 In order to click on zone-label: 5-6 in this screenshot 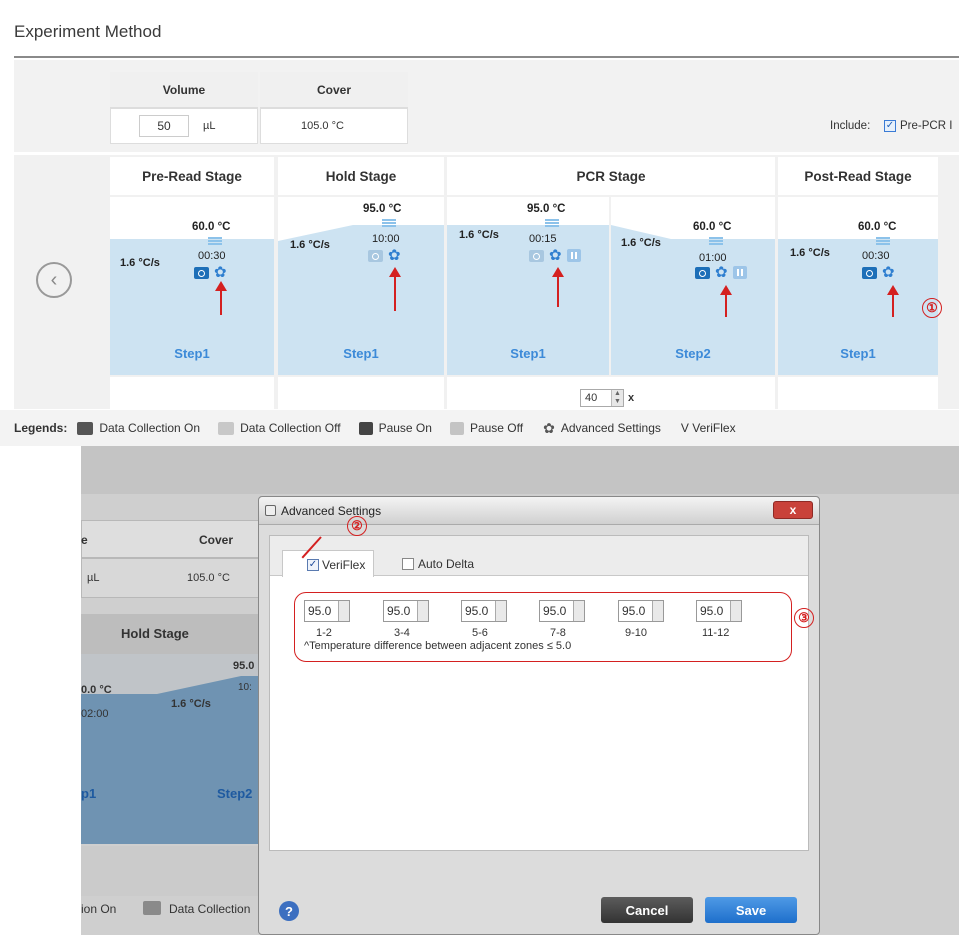, I will do `click(480, 633)`.